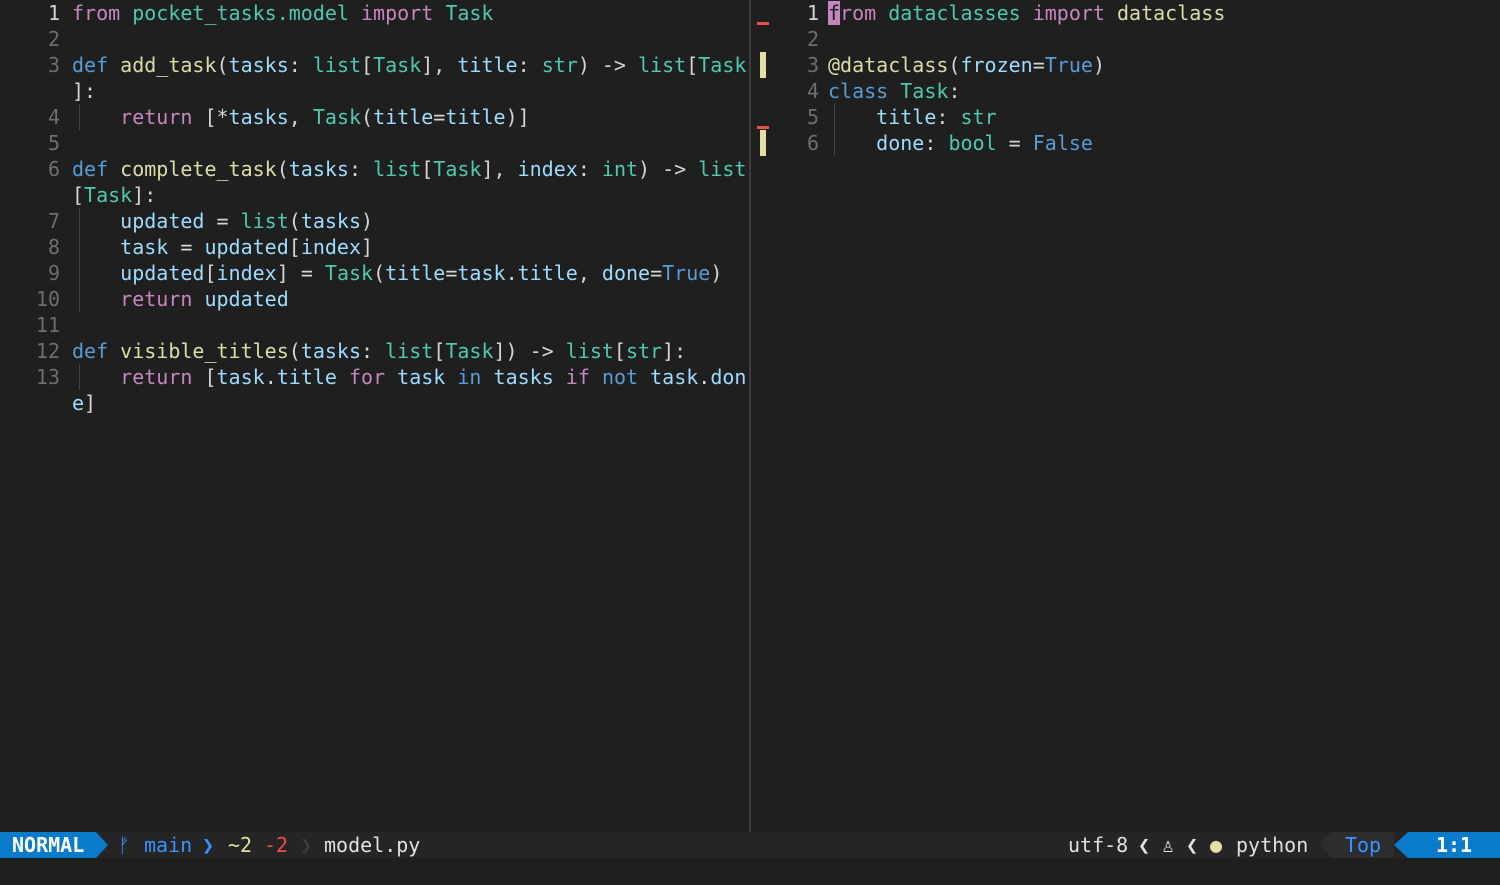  Describe the element at coordinates (372, 845) in the screenshot. I see `statusline-filename: model.py` at that location.